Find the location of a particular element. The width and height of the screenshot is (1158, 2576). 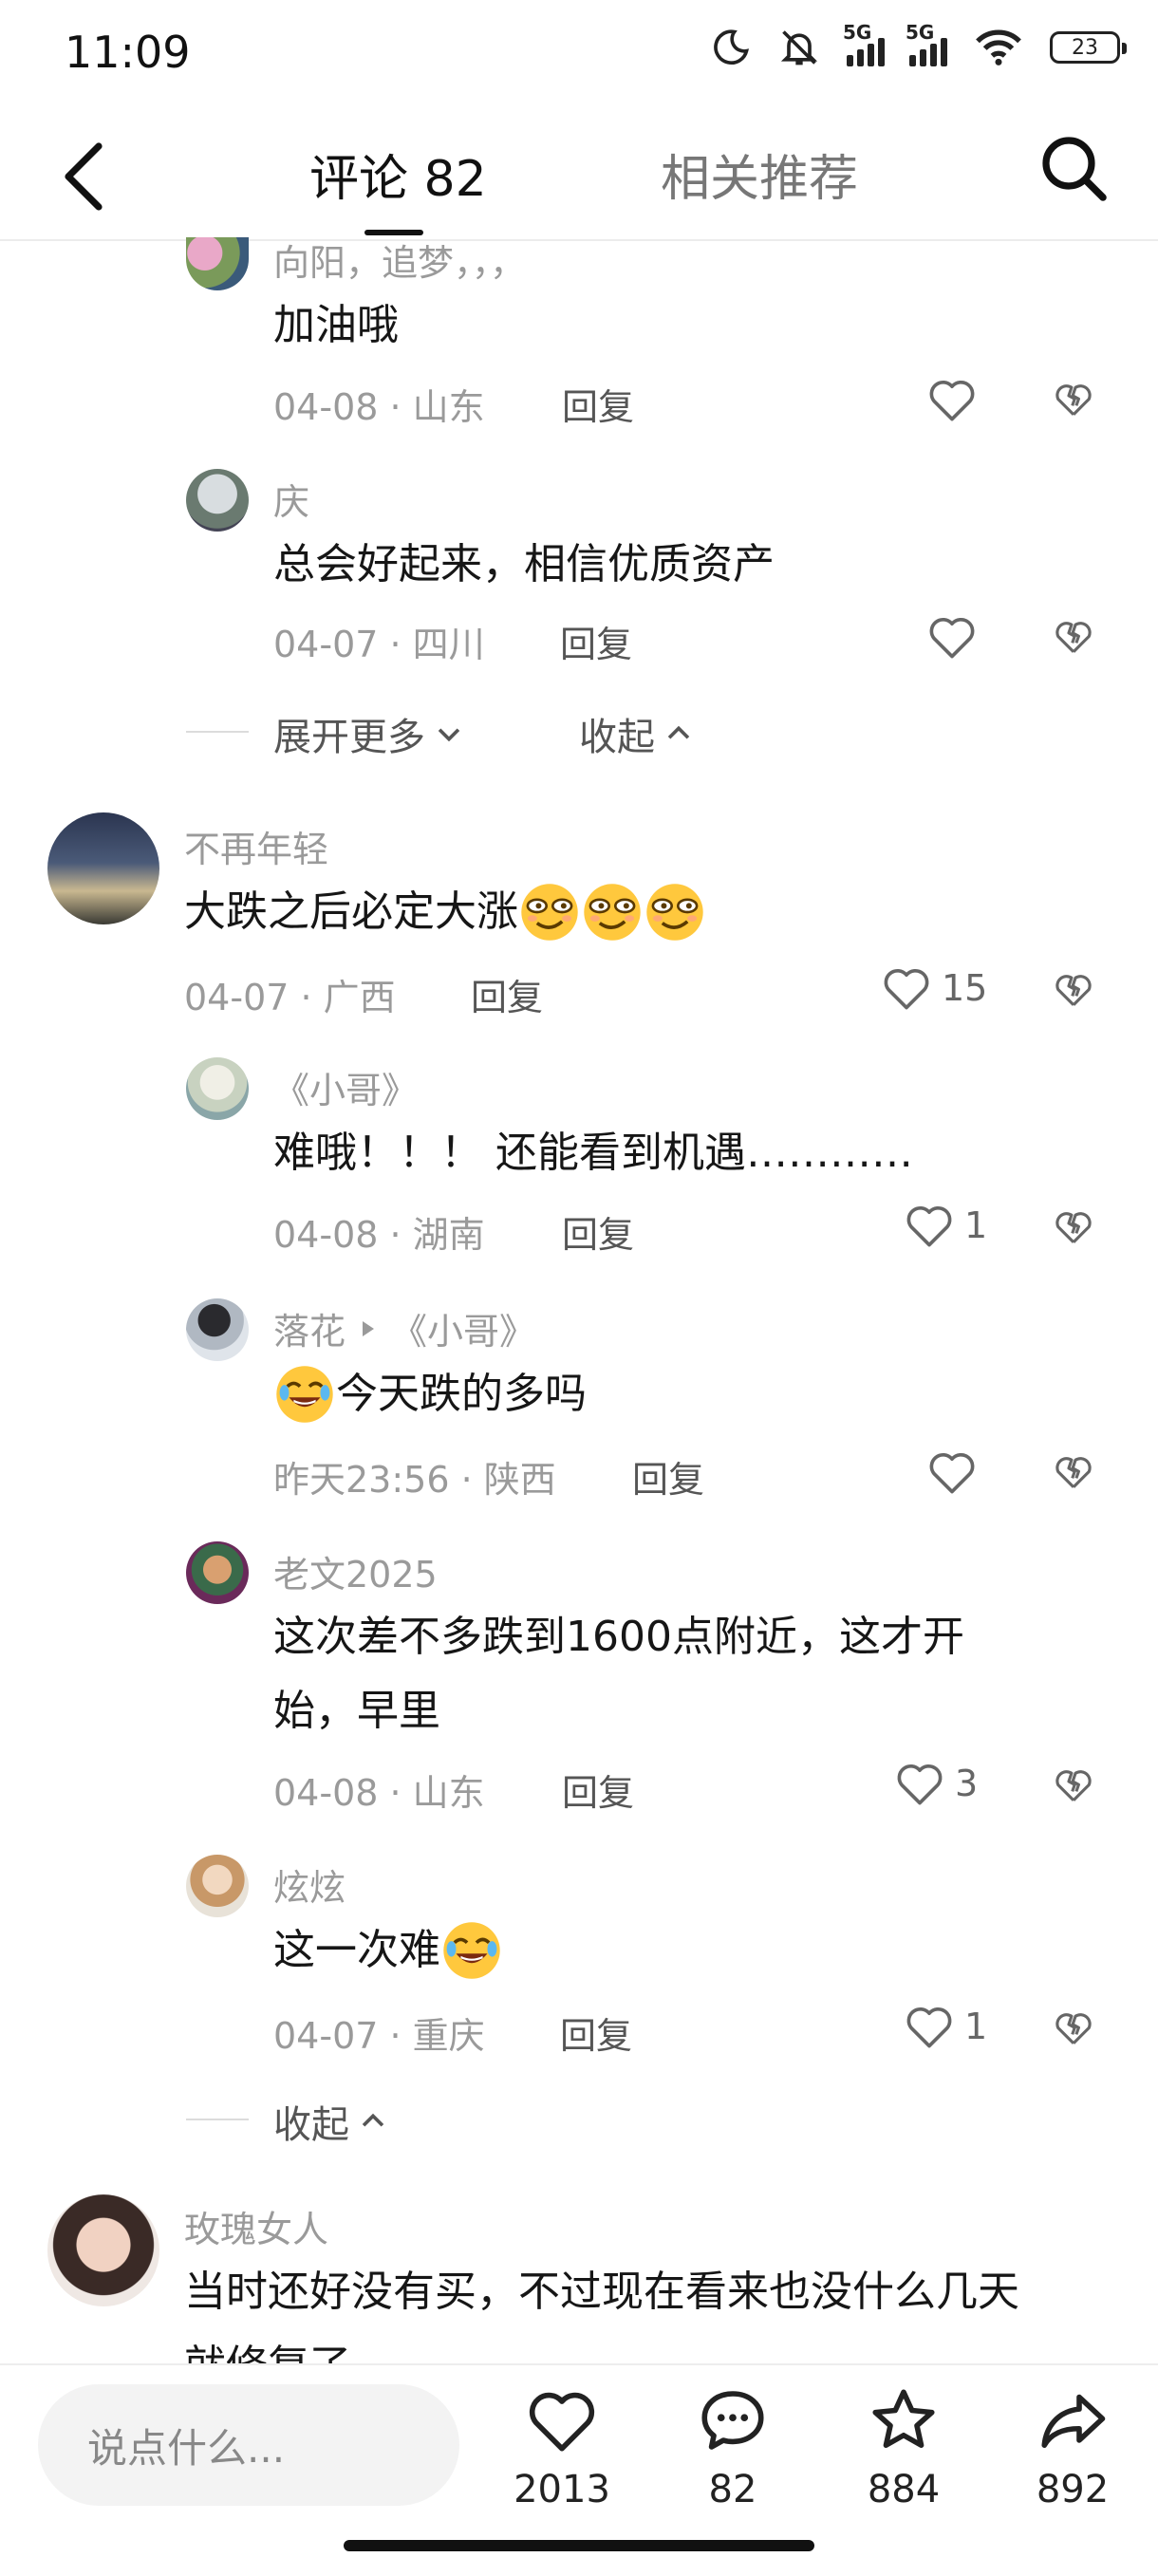

comment-count-button: 82 is located at coordinates (733, 2445).